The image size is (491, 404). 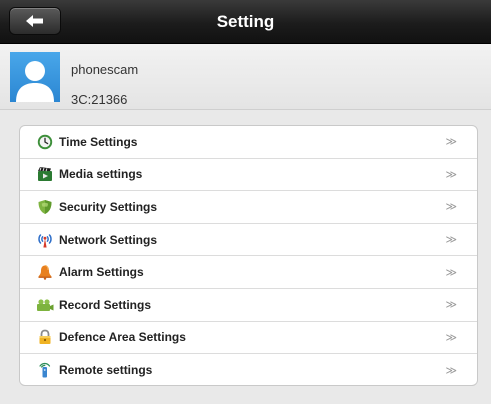 What do you see at coordinates (248, 175) in the screenshot?
I see `menu-item-media-settings: Media settings ≫` at bounding box center [248, 175].